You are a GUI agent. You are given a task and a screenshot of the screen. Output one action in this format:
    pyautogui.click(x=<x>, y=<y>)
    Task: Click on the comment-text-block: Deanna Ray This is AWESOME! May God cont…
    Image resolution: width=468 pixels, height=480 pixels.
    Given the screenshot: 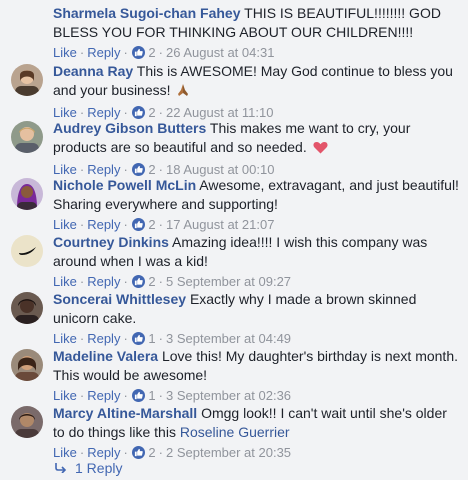 What is the action you would take?
    pyautogui.click(x=256, y=82)
    